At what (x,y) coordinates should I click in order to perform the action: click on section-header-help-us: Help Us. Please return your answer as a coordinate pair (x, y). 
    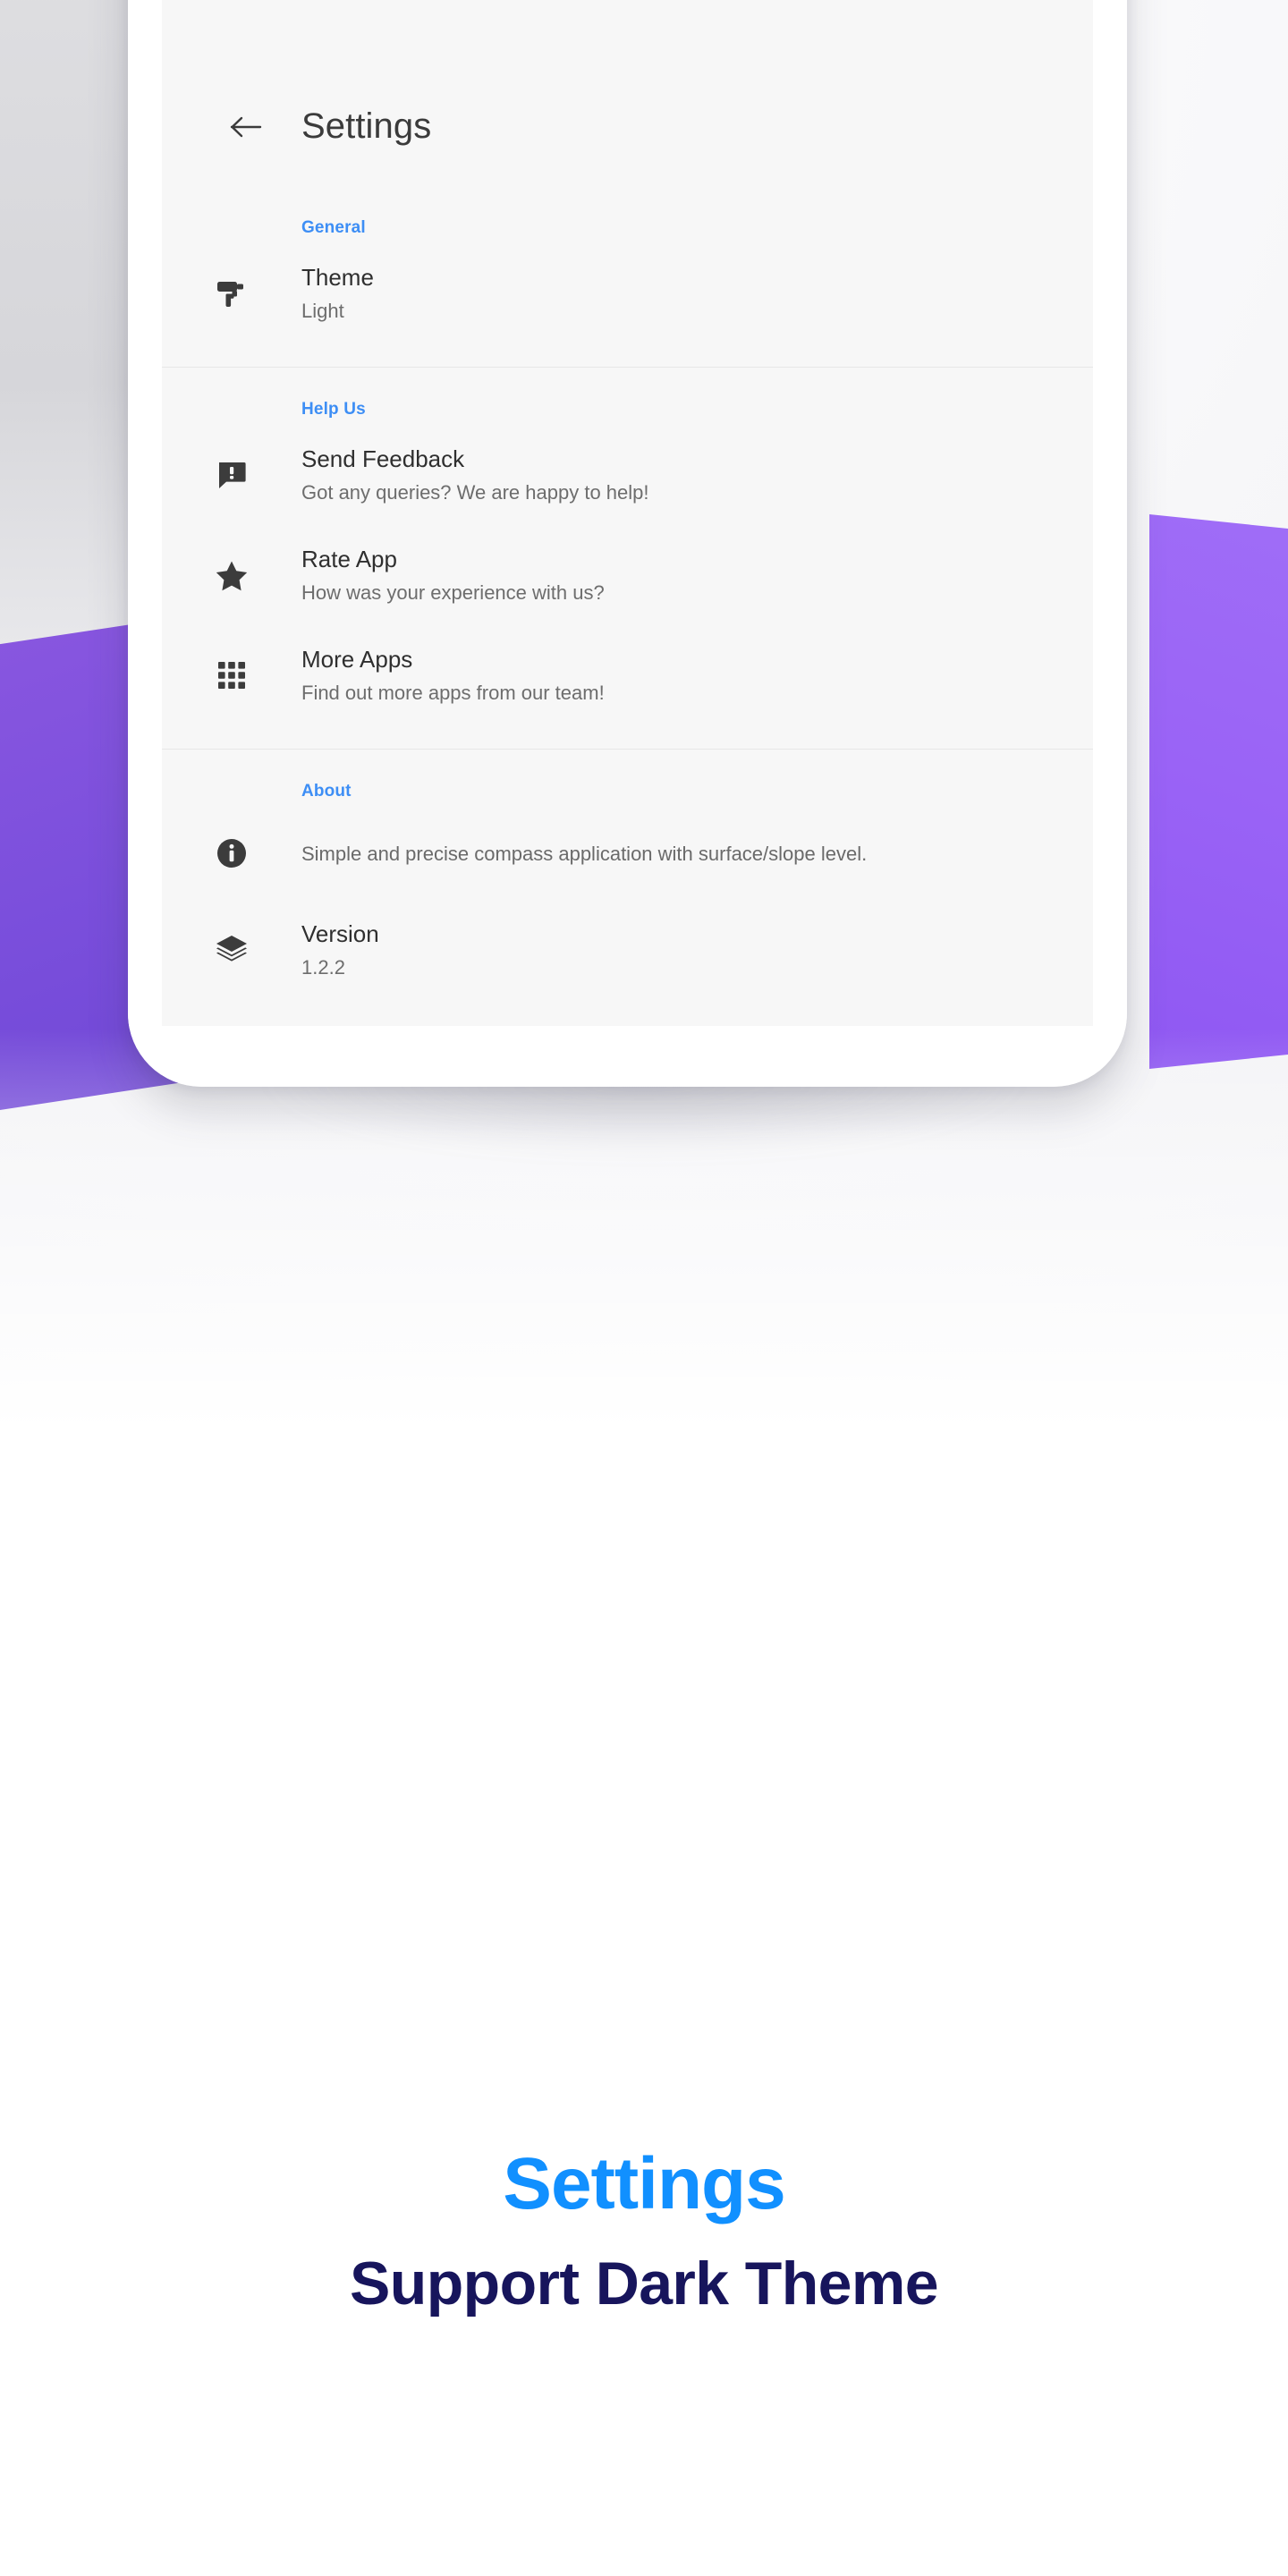
    Looking at the image, I should click on (333, 409).